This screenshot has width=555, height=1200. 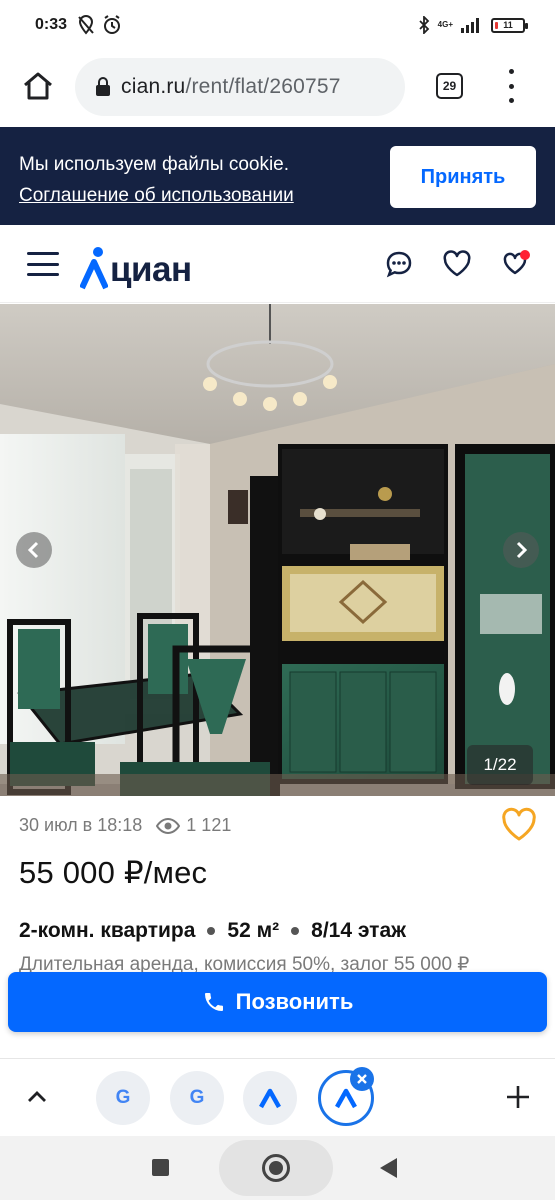 I want to click on chevron-up-icon, so click(x=37, y=1097).